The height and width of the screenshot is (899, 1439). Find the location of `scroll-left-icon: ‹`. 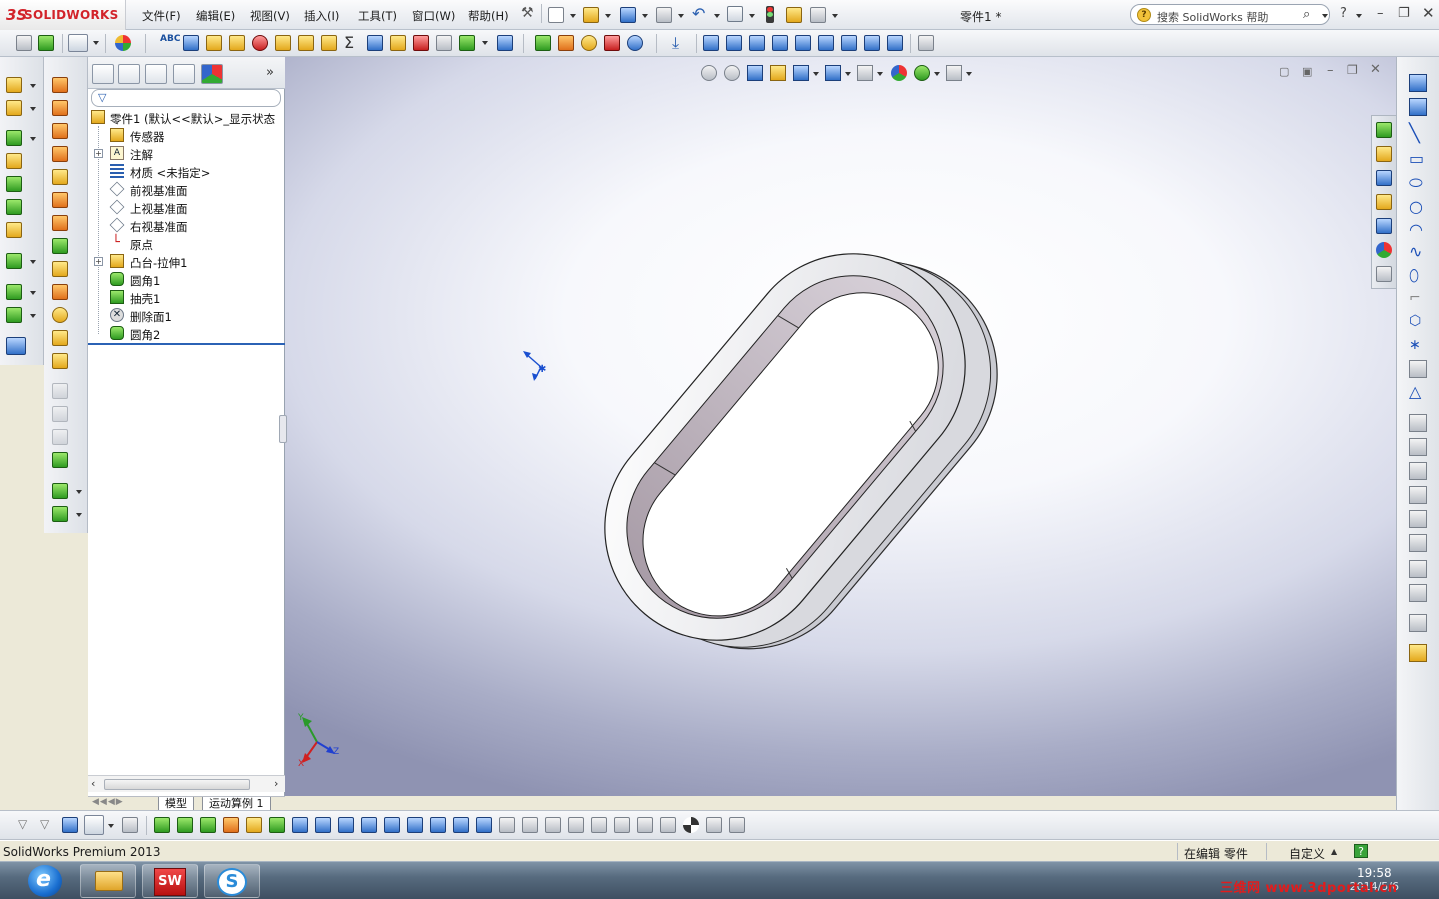

scroll-left-icon: ‹ is located at coordinates (93, 783).